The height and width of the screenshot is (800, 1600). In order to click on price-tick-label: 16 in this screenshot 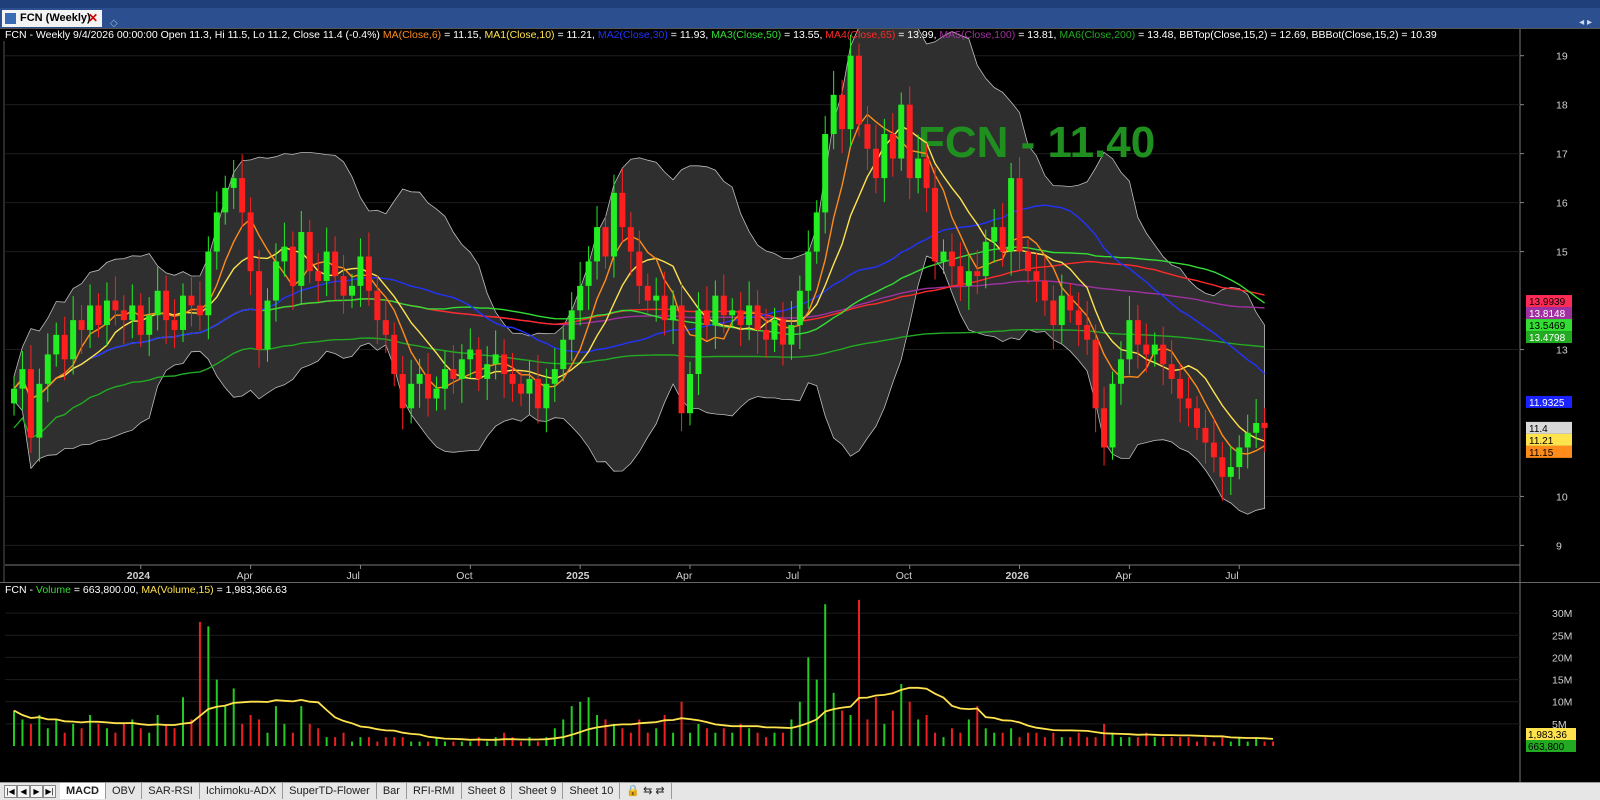, I will do `click(1562, 204)`.